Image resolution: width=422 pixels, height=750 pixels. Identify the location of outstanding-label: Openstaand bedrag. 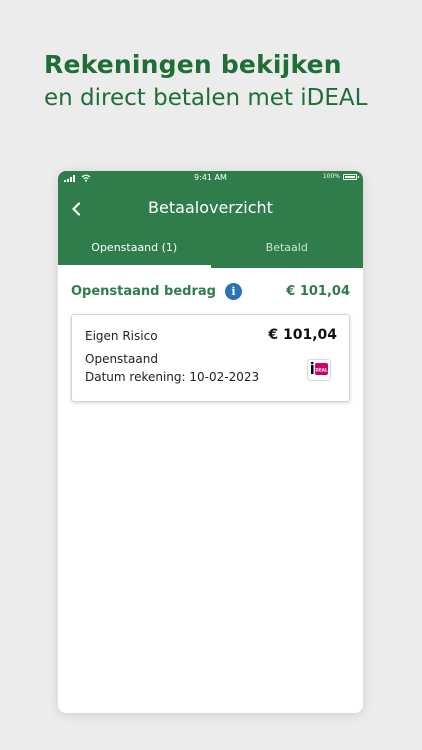
(143, 291).